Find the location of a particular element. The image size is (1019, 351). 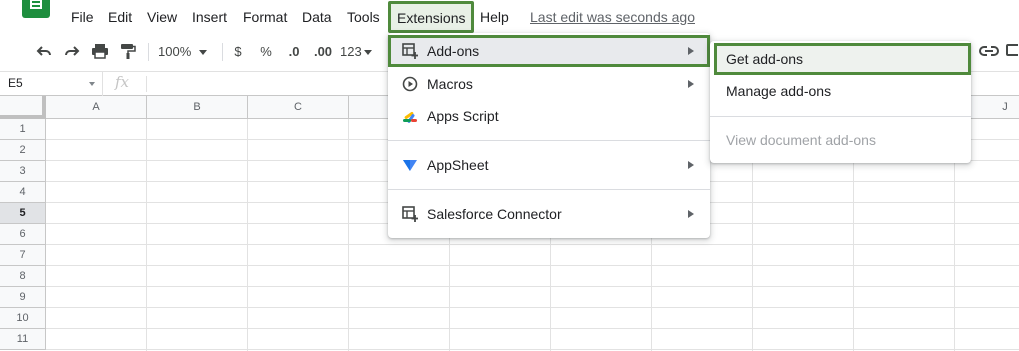

menu-item-apps-script: Apps Script is located at coordinates (549, 116).